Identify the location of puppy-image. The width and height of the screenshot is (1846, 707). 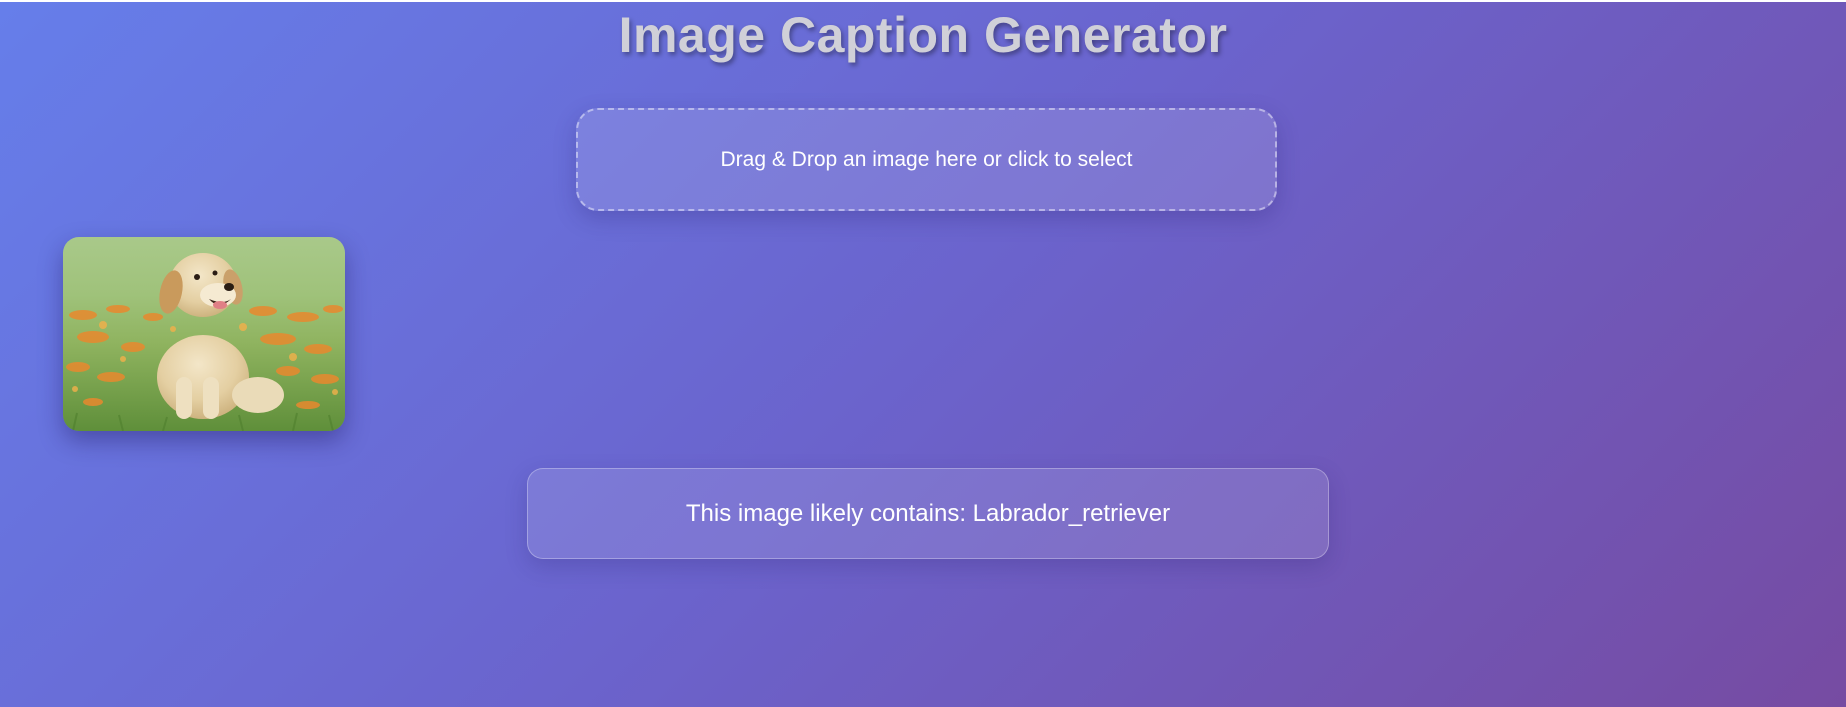
(204, 334).